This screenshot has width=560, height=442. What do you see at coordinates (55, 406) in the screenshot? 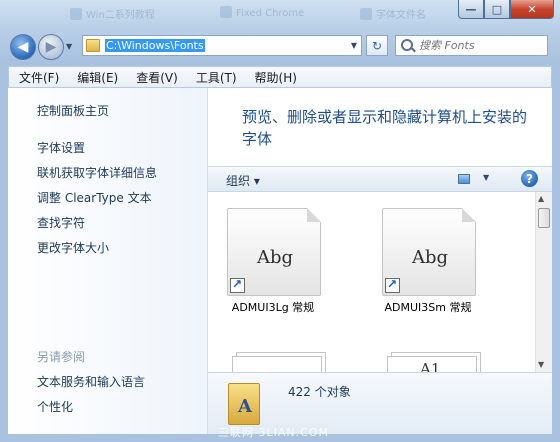
I see `personalization-link: 个性化` at bounding box center [55, 406].